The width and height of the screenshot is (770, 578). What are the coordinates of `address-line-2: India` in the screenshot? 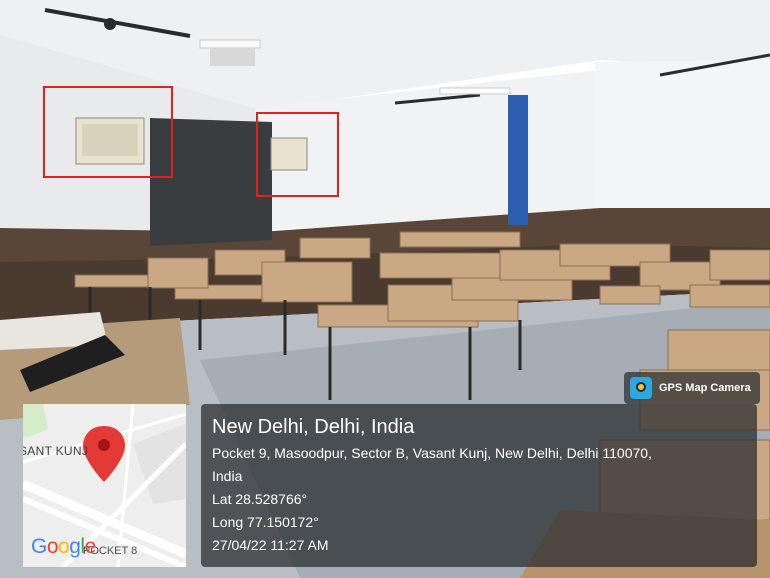 It's located at (227, 476).